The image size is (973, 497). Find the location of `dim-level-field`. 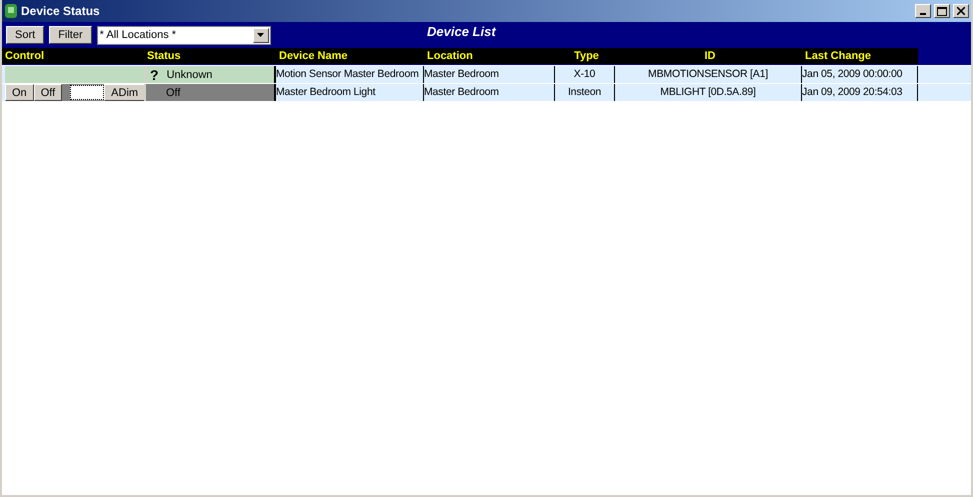

dim-level-field is located at coordinates (87, 92).